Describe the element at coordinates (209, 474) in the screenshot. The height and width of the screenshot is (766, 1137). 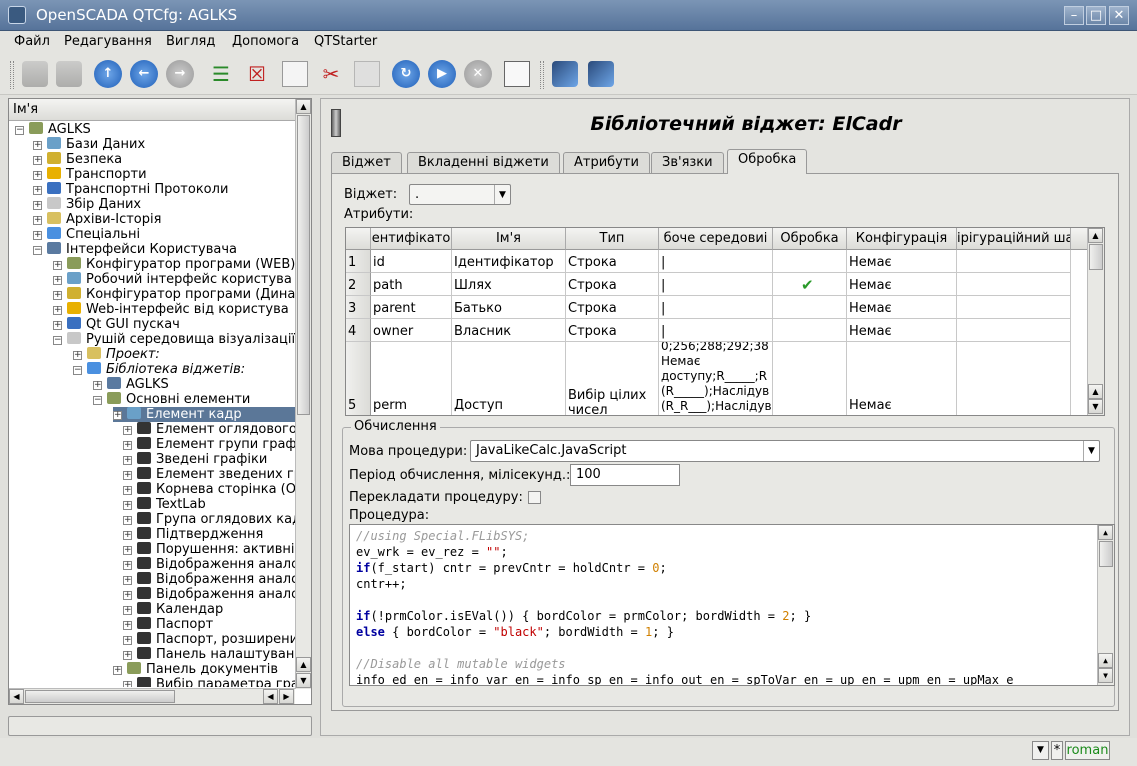
I see `tree-item: + Елемент зведених гр` at that location.